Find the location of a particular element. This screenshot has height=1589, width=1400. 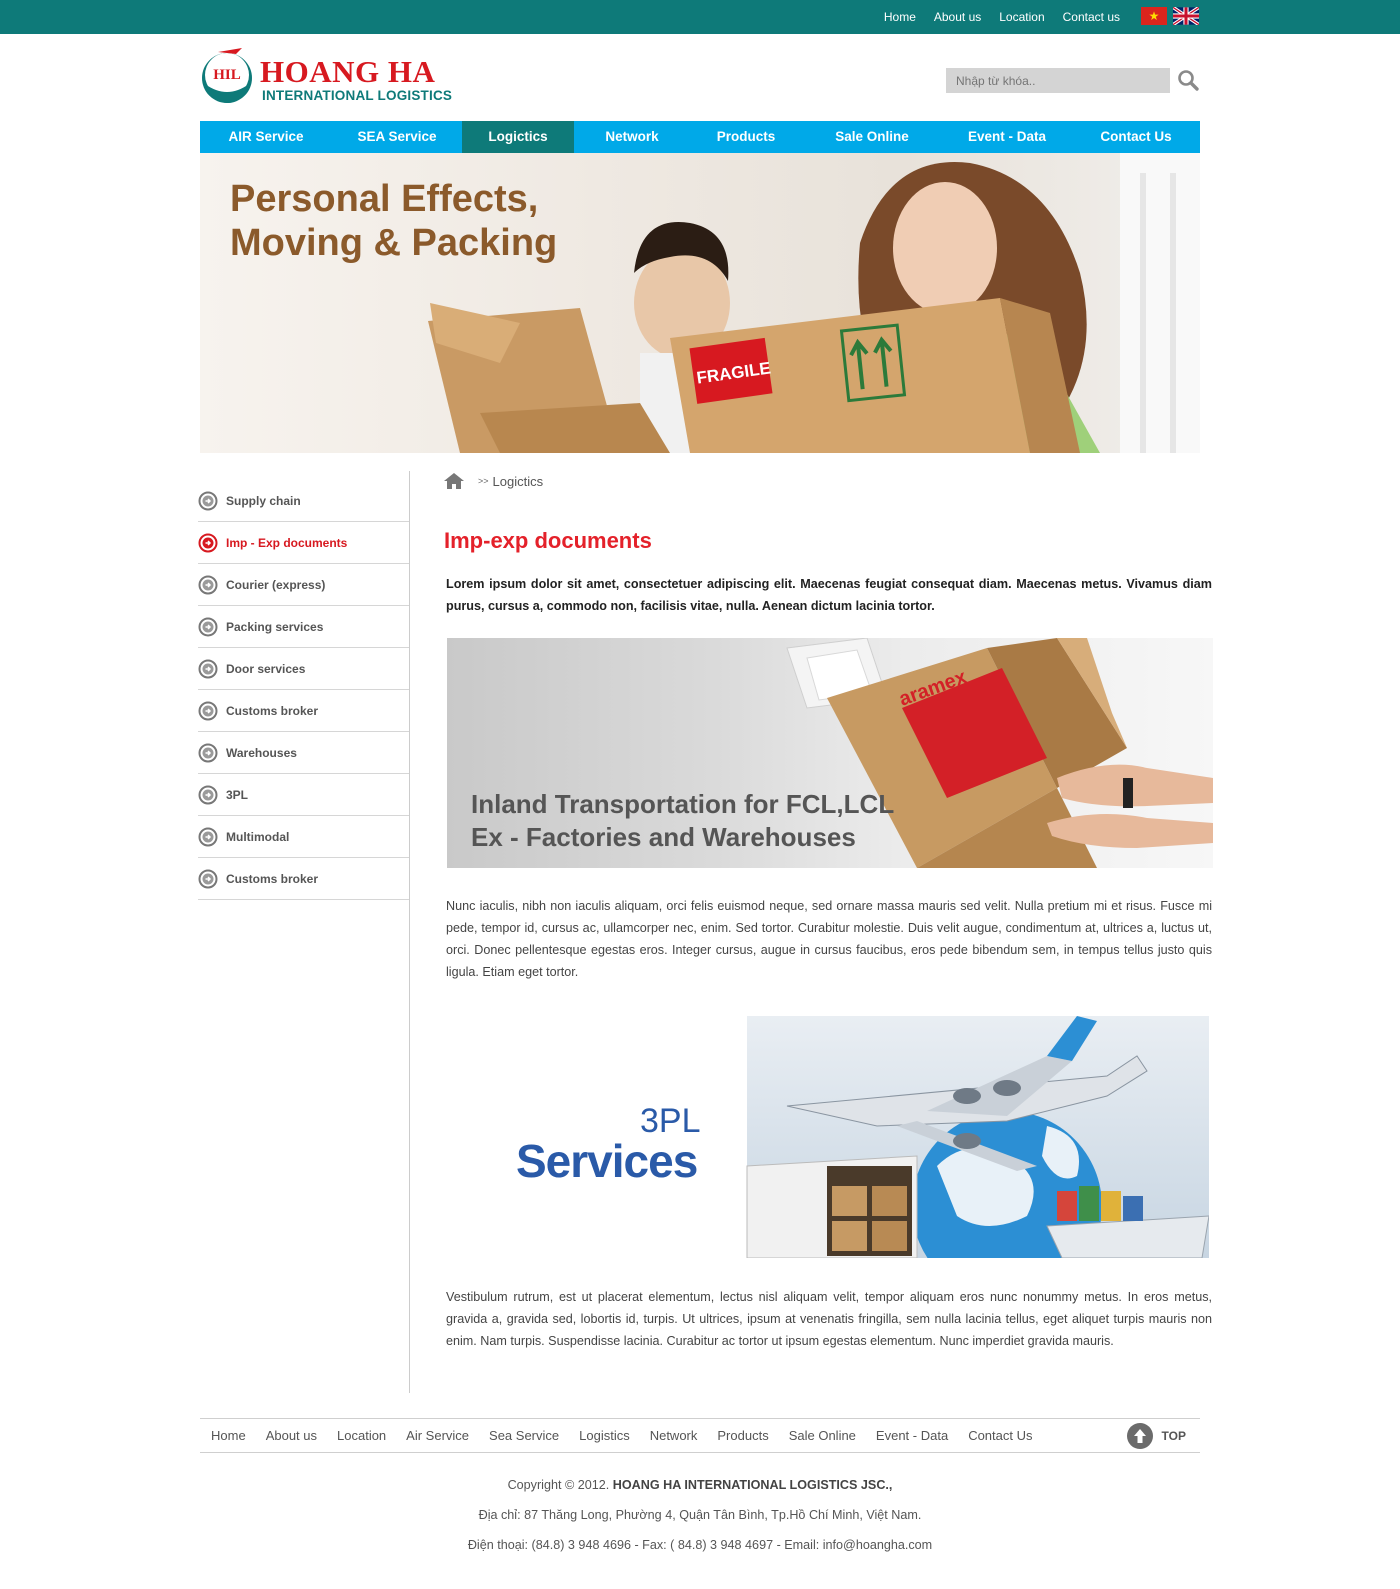

copyright-prefix: Copyright © 2012. is located at coordinates (558, 1485).